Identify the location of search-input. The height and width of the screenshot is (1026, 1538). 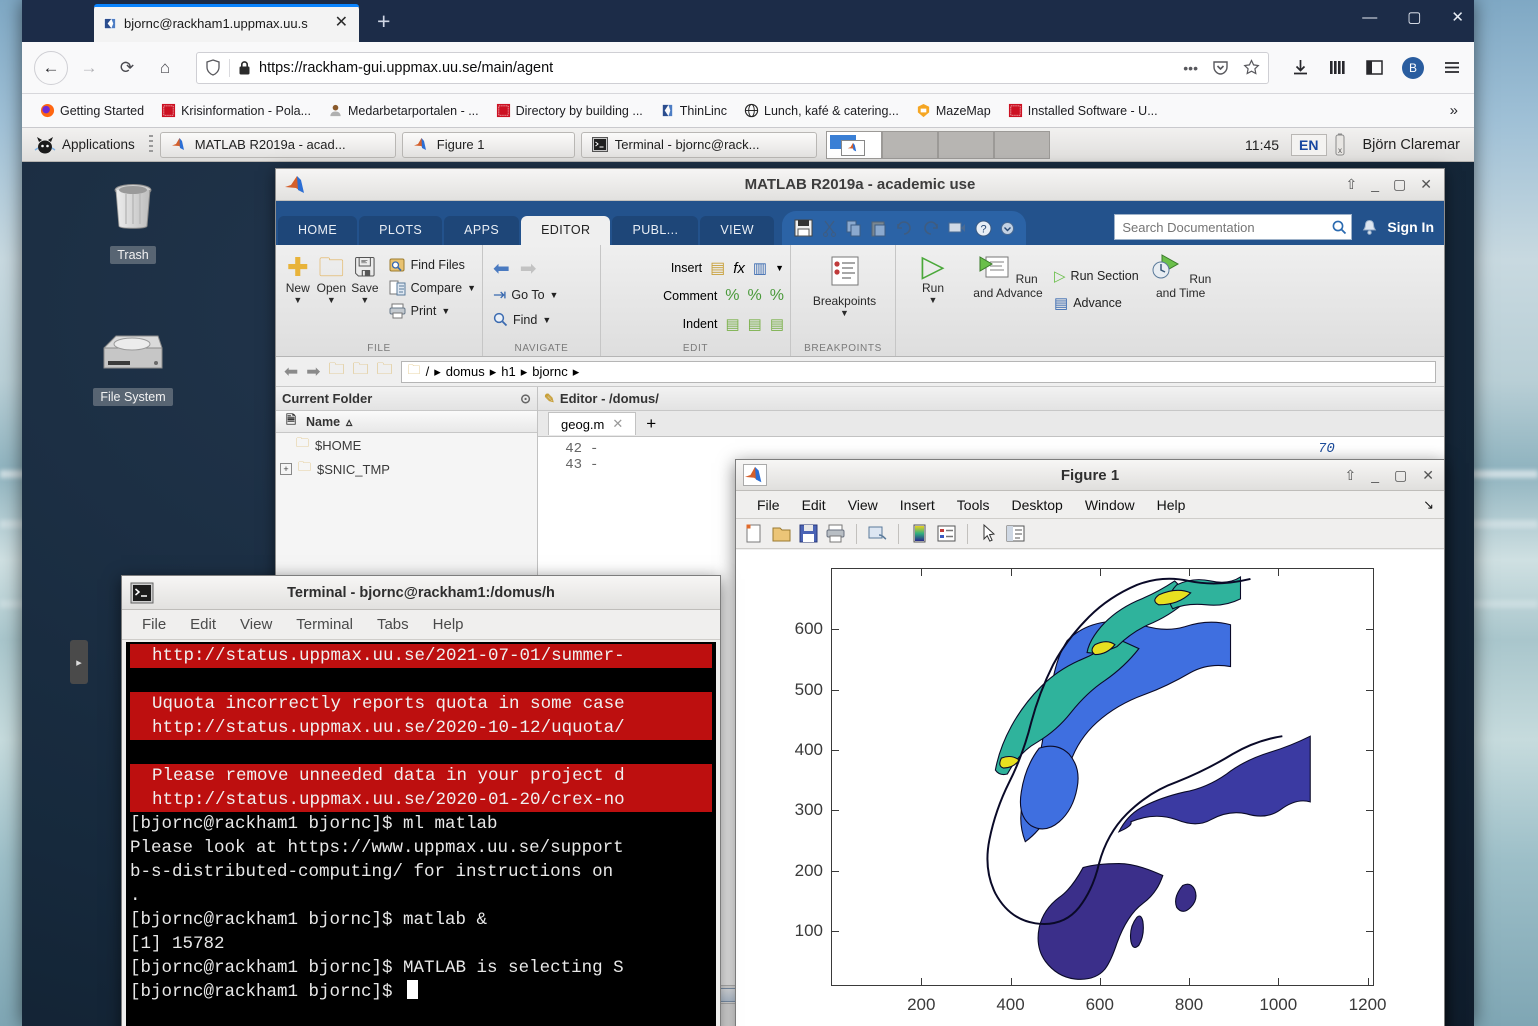
(1233, 227).